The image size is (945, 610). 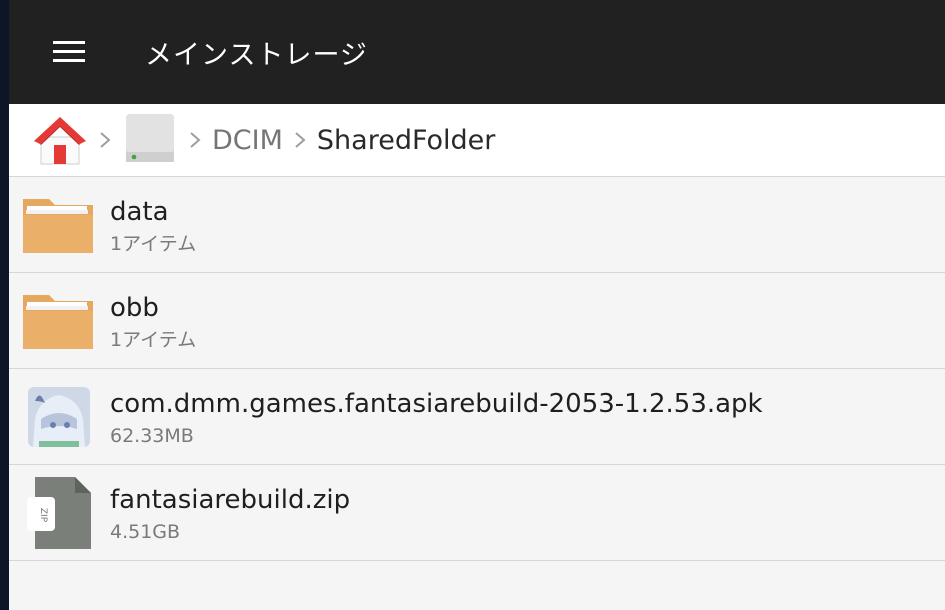 What do you see at coordinates (134, 307) in the screenshot?
I see `file-name: obb` at bounding box center [134, 307].